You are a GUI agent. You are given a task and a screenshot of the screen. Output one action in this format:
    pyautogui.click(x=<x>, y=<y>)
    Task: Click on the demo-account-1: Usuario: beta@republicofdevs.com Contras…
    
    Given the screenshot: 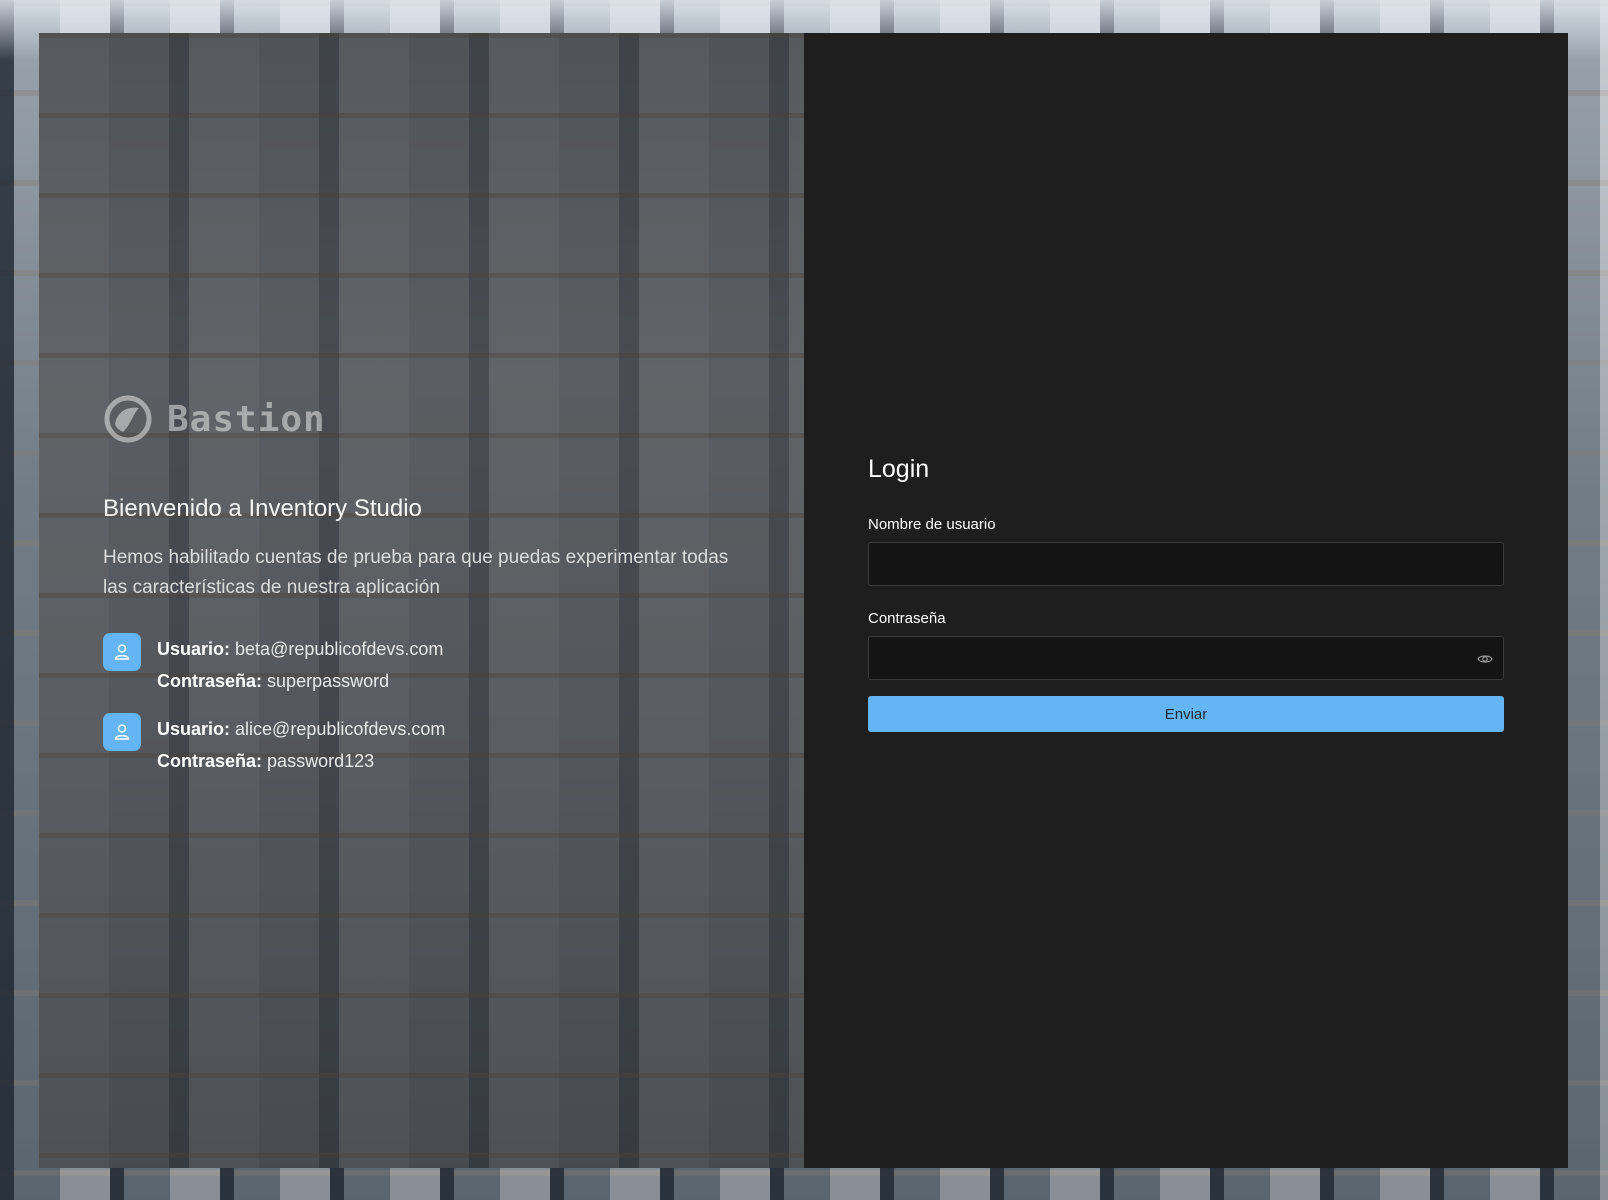 What is the action you would take?
    pyautogui.click(x=423, y=665)
    